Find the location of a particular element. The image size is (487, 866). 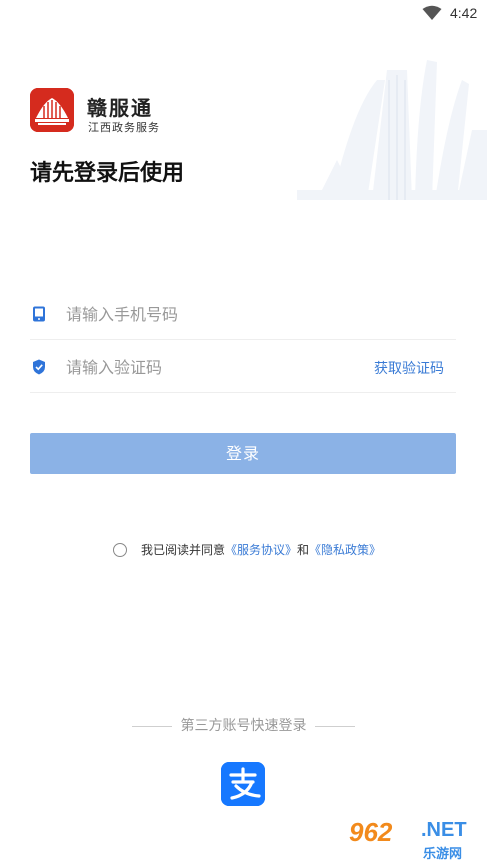

brand-name: 赣服通 is located at coordinates (120, 108).